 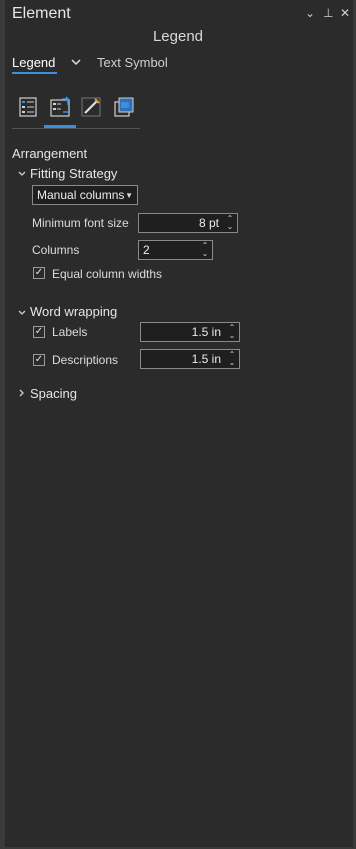 What do you see at coordinates (91, 107) in the screenshot?
I see `pen-icon` at bounding box center [91, 107].